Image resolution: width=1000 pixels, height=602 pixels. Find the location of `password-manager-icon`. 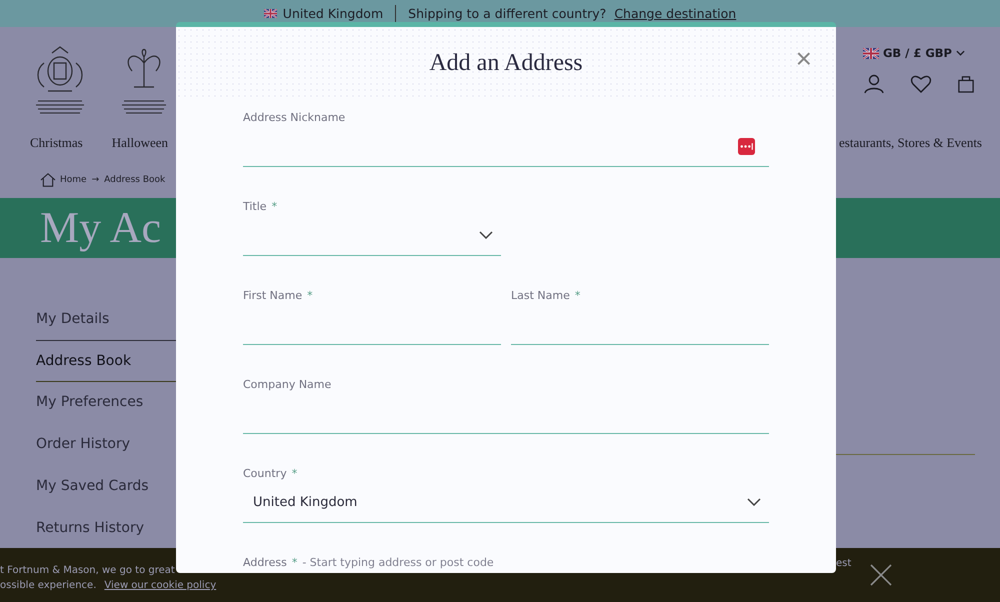

password-manager-icon is located at coordinates (746, 146).